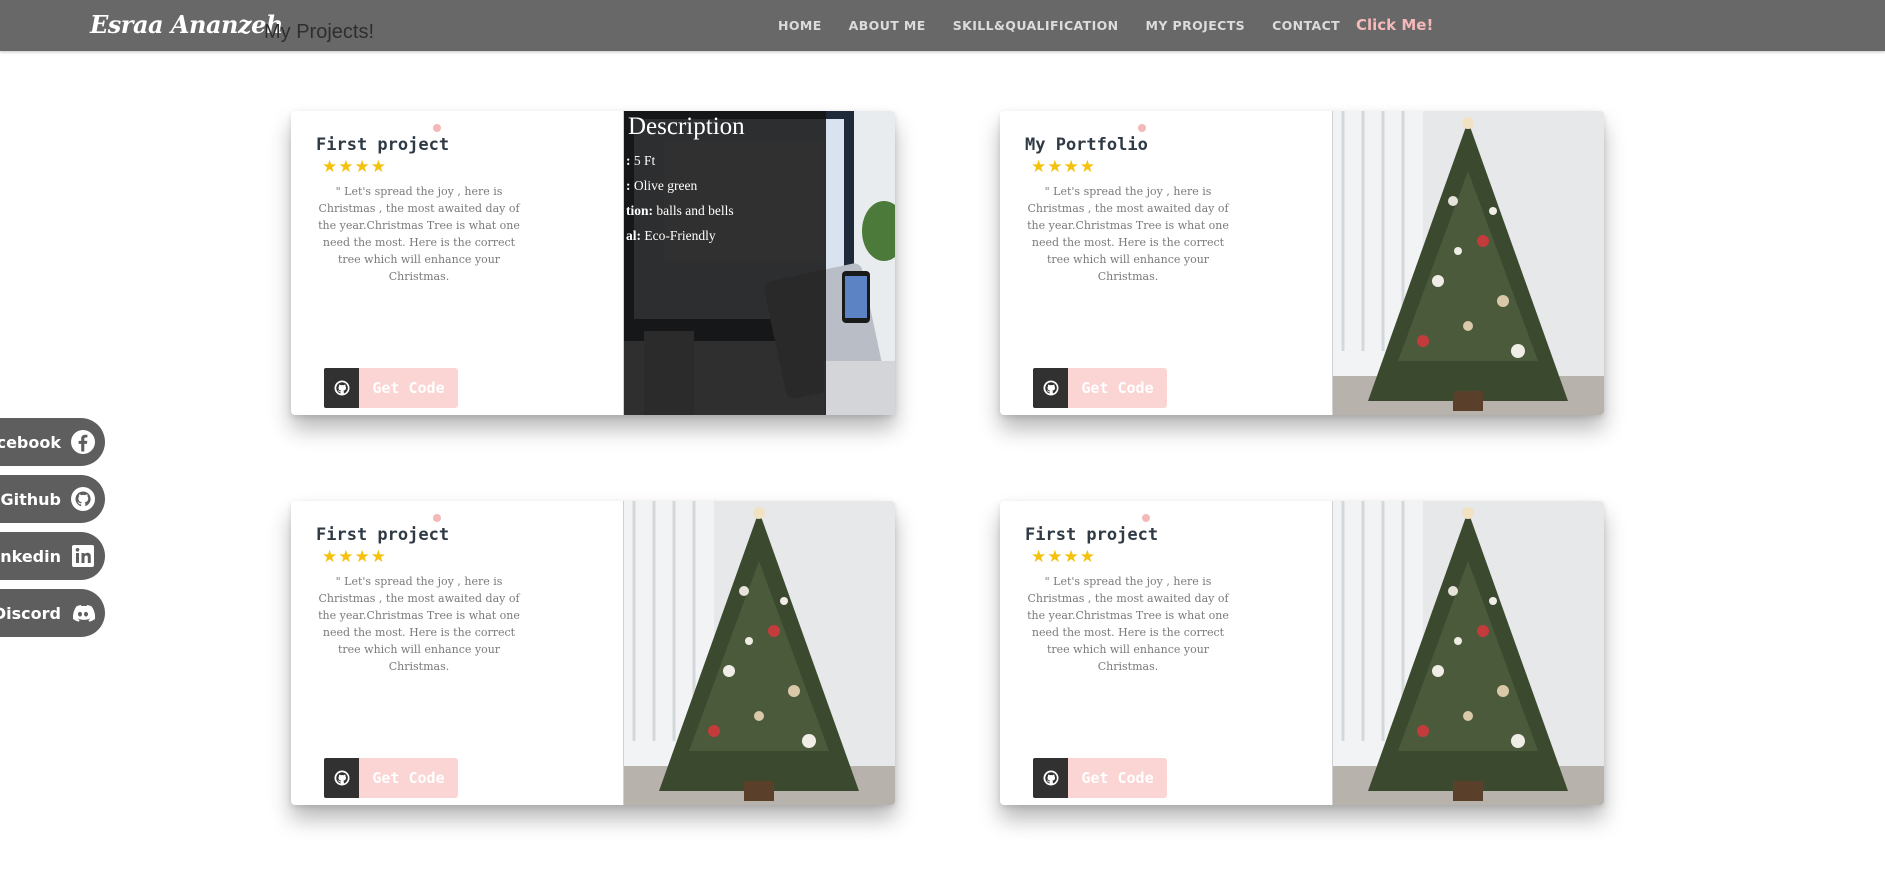  Describe the element at coordinates (186, 24) in the screenshot. I see `brand-logo: Esraa Ananzeh` at that location.